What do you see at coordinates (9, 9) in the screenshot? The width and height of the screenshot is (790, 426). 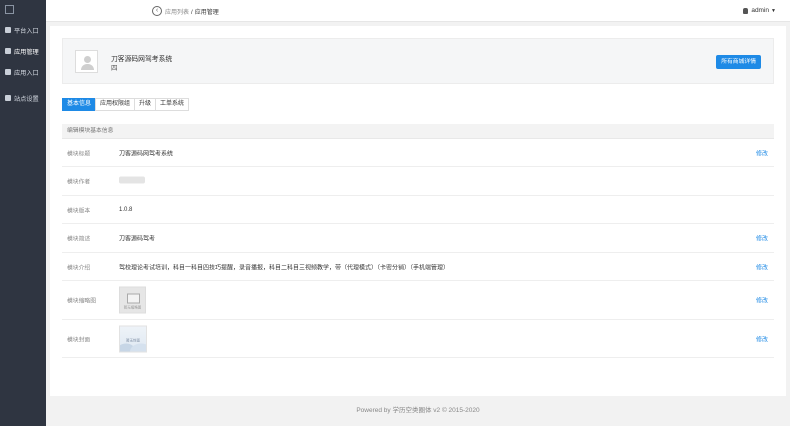 I see `logo-icon` at bounding box center [9, 9].